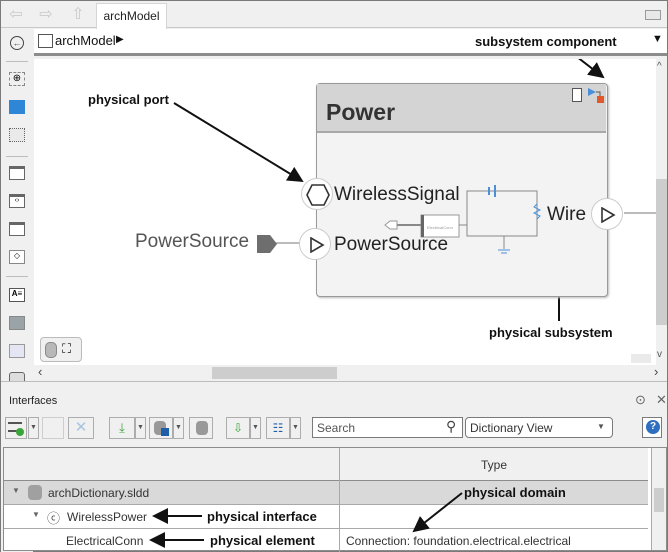  I want to click on reference-component-icon: ‹›, so click(17, 201).